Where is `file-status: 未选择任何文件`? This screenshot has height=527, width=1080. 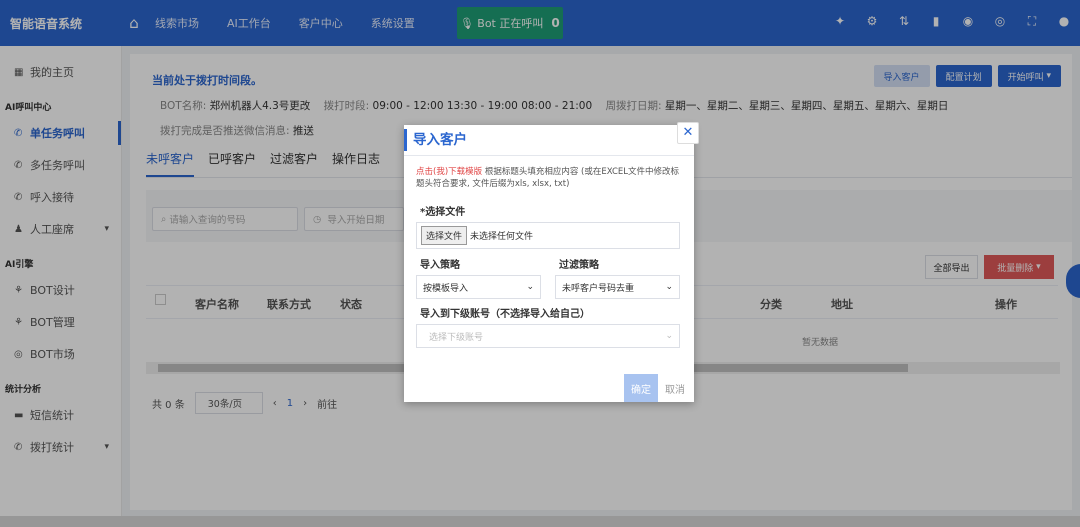
file-status: 未选择任何文件 is located at coordinates (502, 237).